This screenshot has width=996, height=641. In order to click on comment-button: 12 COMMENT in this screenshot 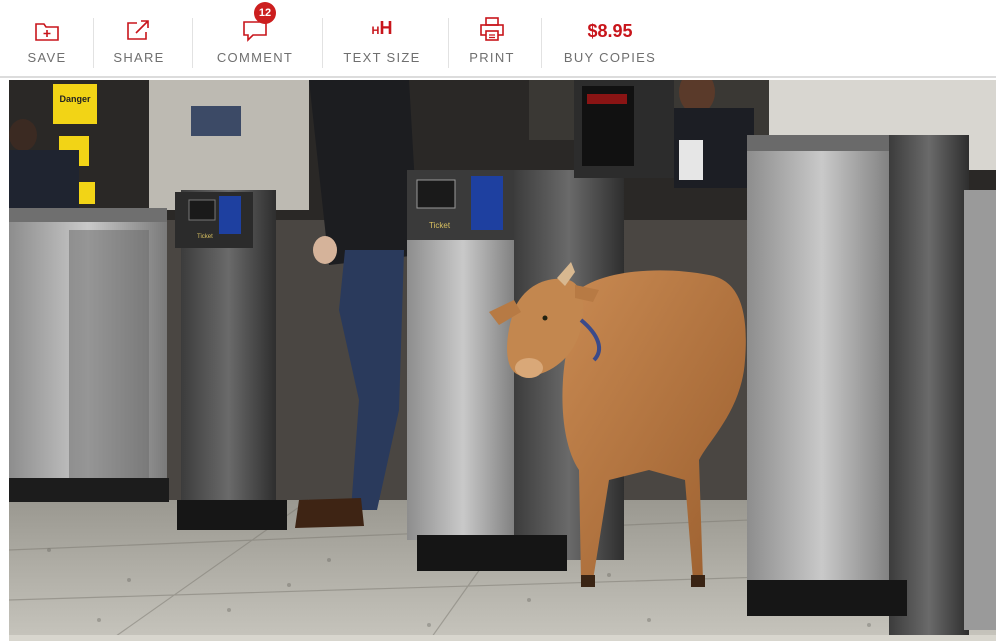, I will do `click(255, 36)`.